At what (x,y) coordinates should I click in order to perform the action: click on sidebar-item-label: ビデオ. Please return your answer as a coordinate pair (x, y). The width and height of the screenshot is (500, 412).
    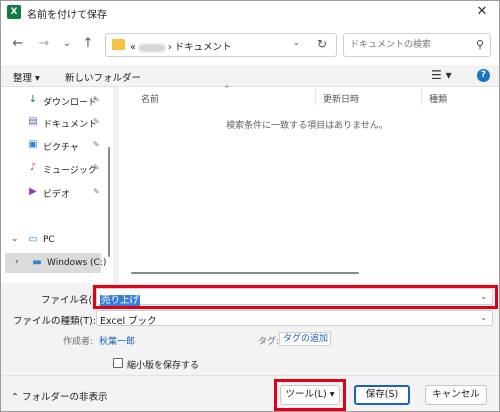
    Looking at the image, I should click on (57, 195).